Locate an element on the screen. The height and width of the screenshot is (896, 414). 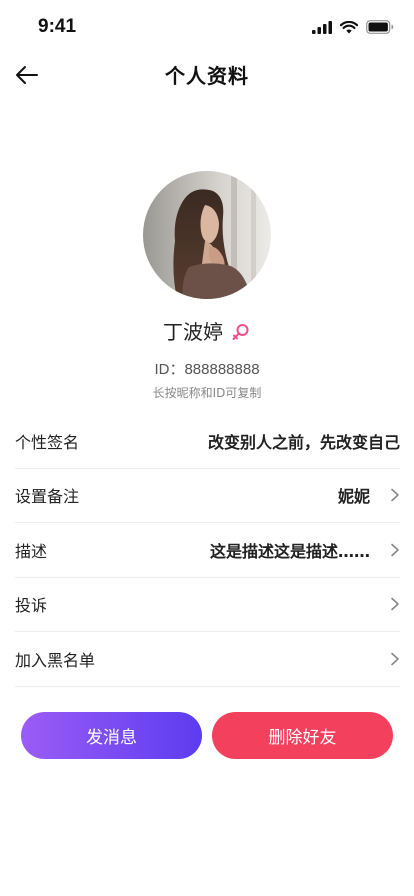
remark-row: 设置备注 妮妮 is located at coordinates (207, 496).